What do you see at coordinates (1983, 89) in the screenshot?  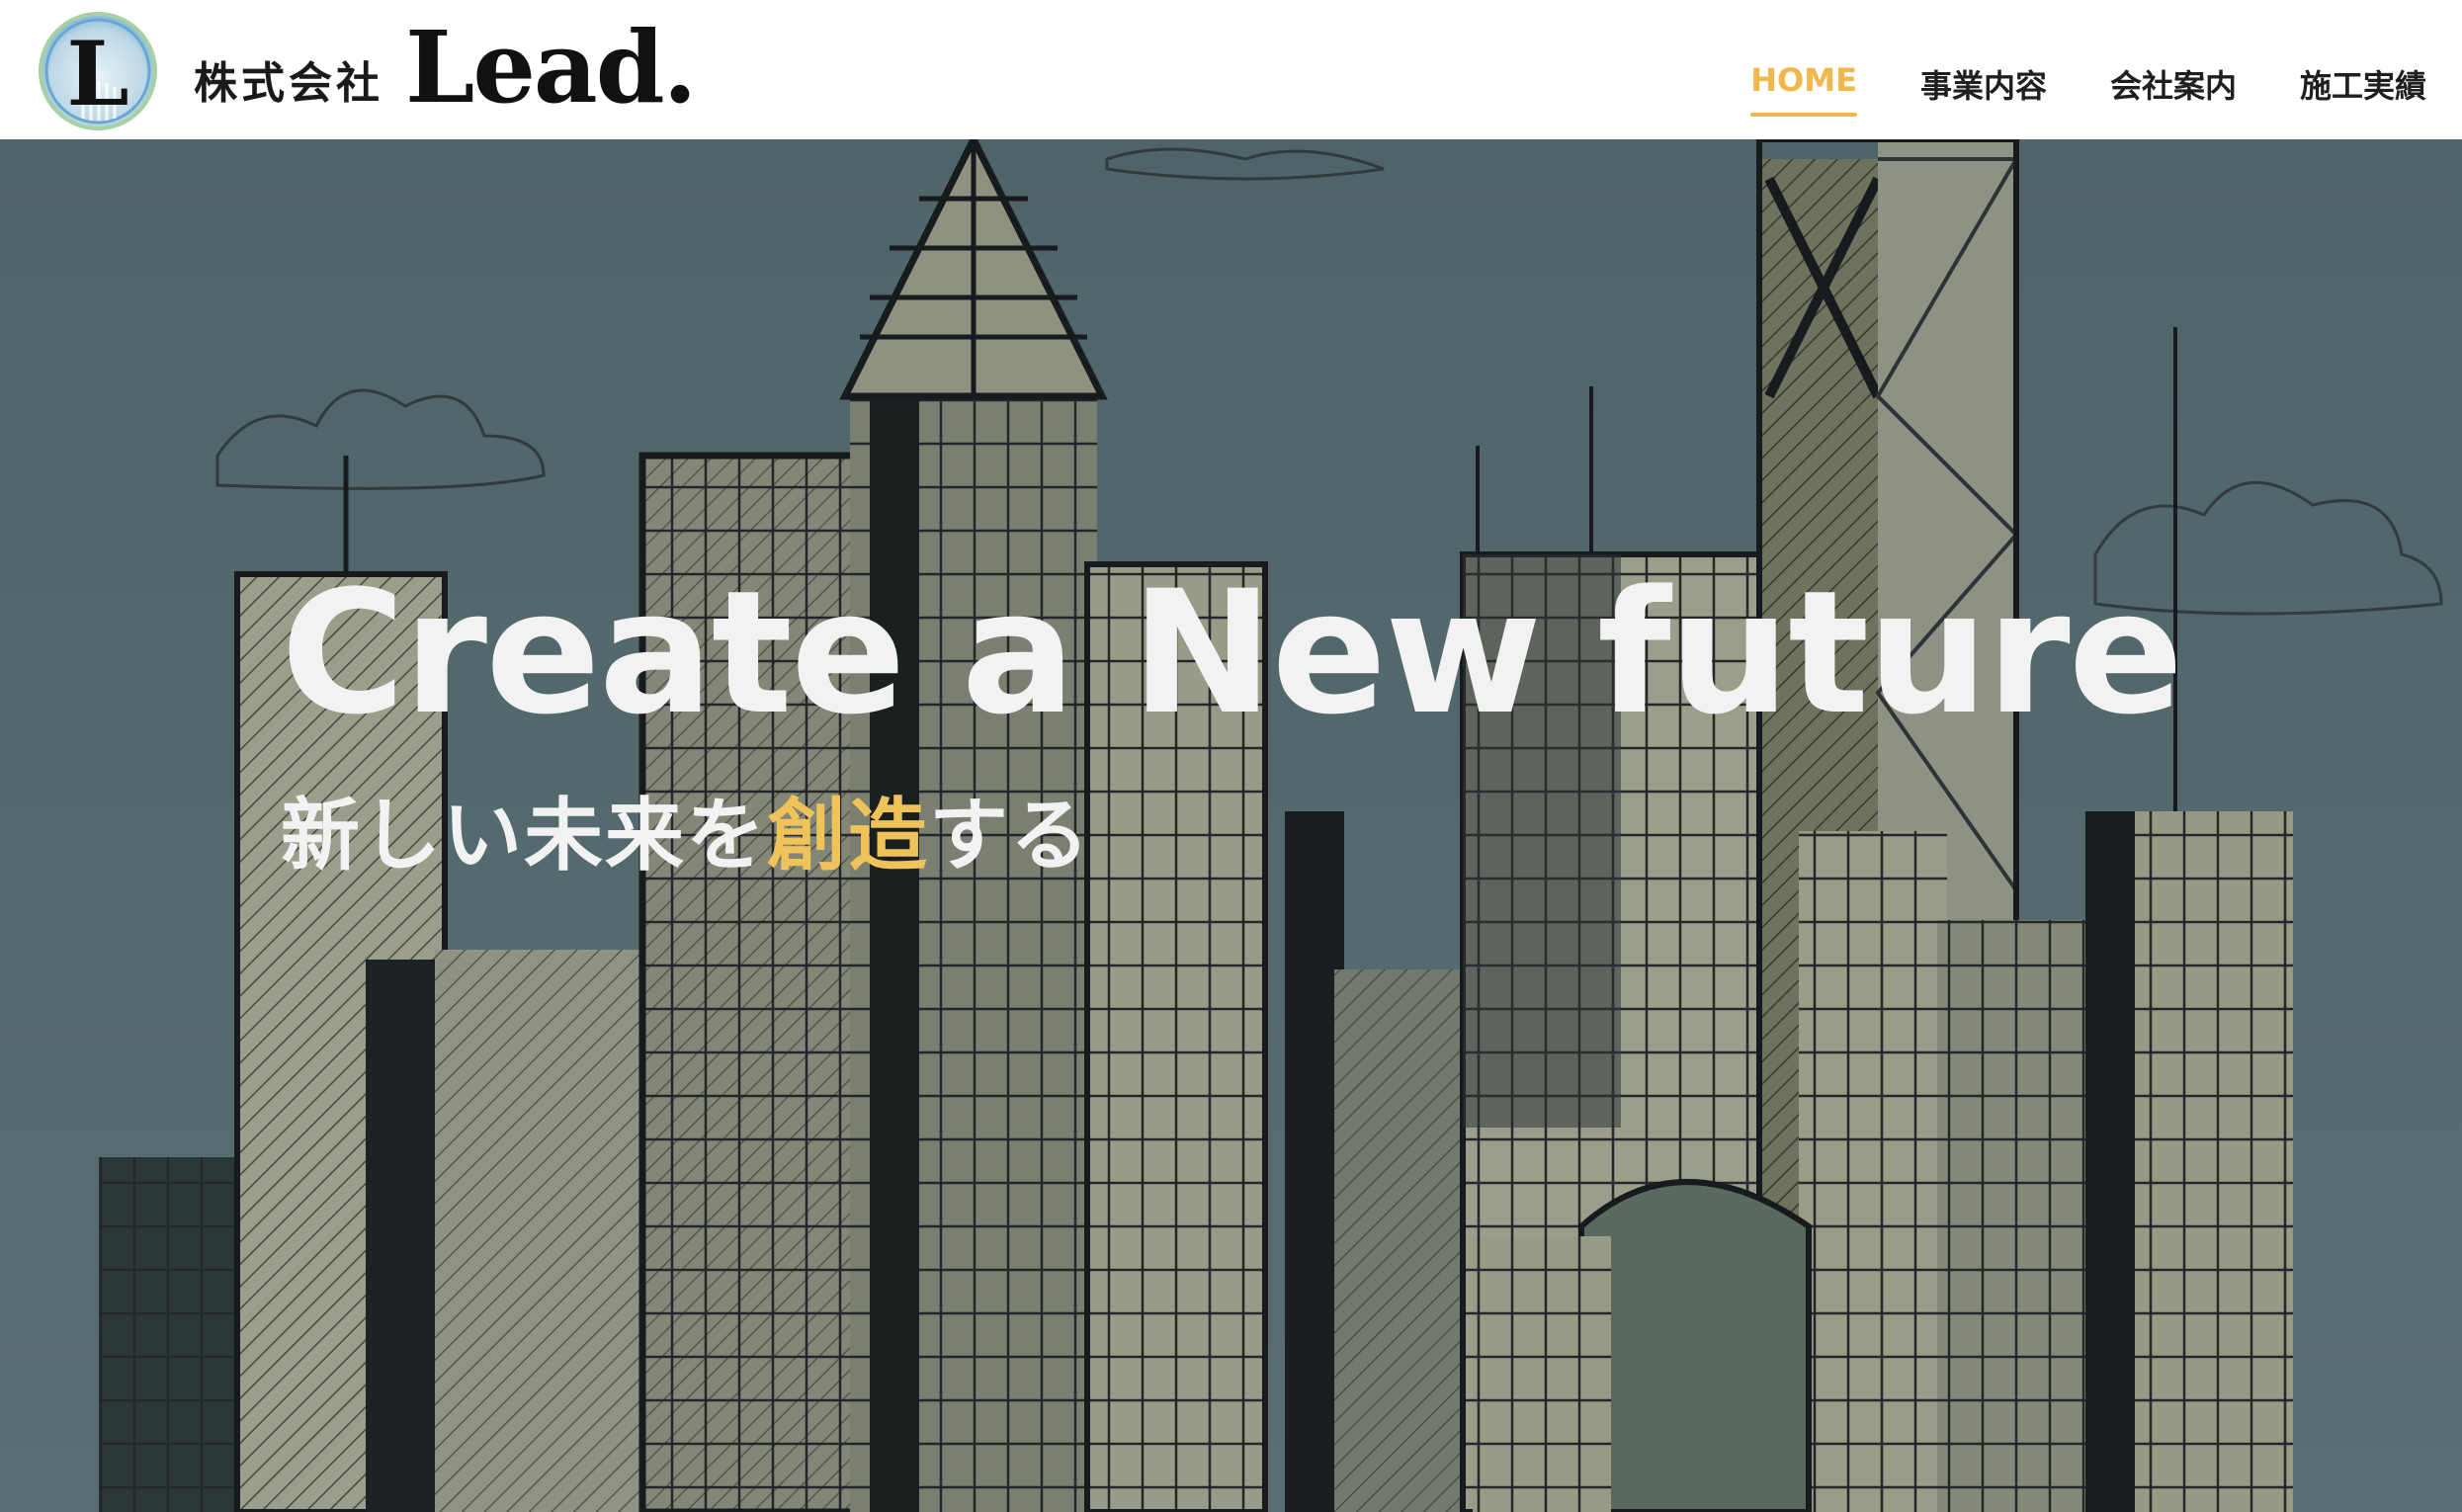 I see `nav-item-business: 事業内容` at bounding box center [1983, 89].